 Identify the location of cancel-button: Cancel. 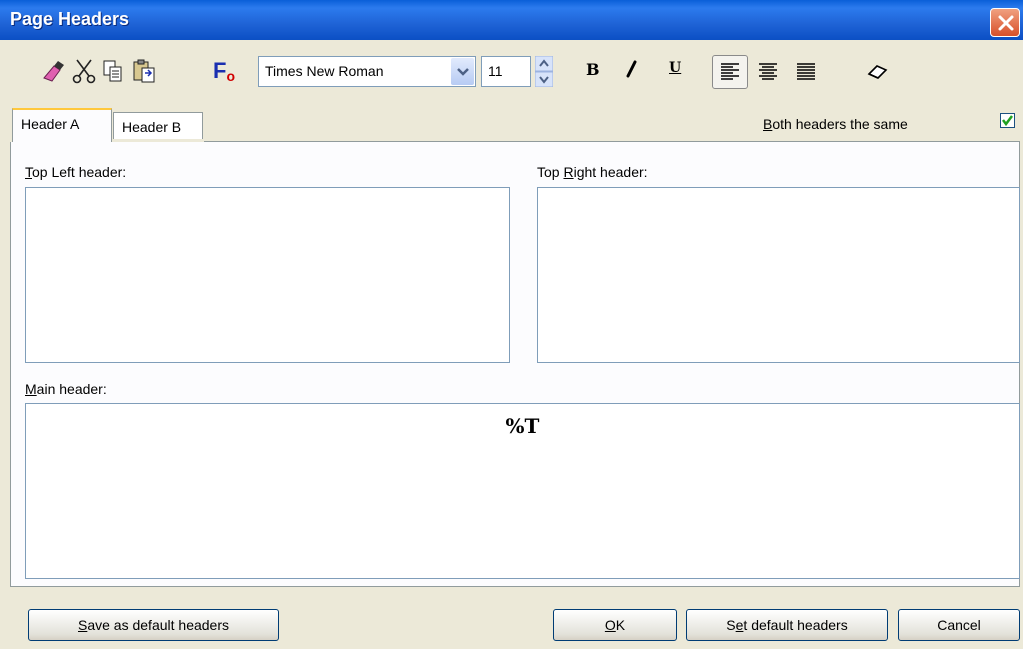
(959, 625).